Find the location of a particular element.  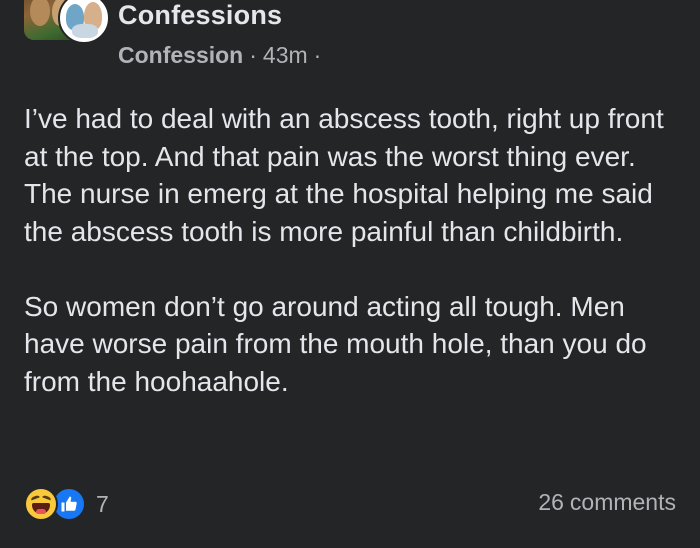

comment-count: 26 is located at coordinates (551, 502).